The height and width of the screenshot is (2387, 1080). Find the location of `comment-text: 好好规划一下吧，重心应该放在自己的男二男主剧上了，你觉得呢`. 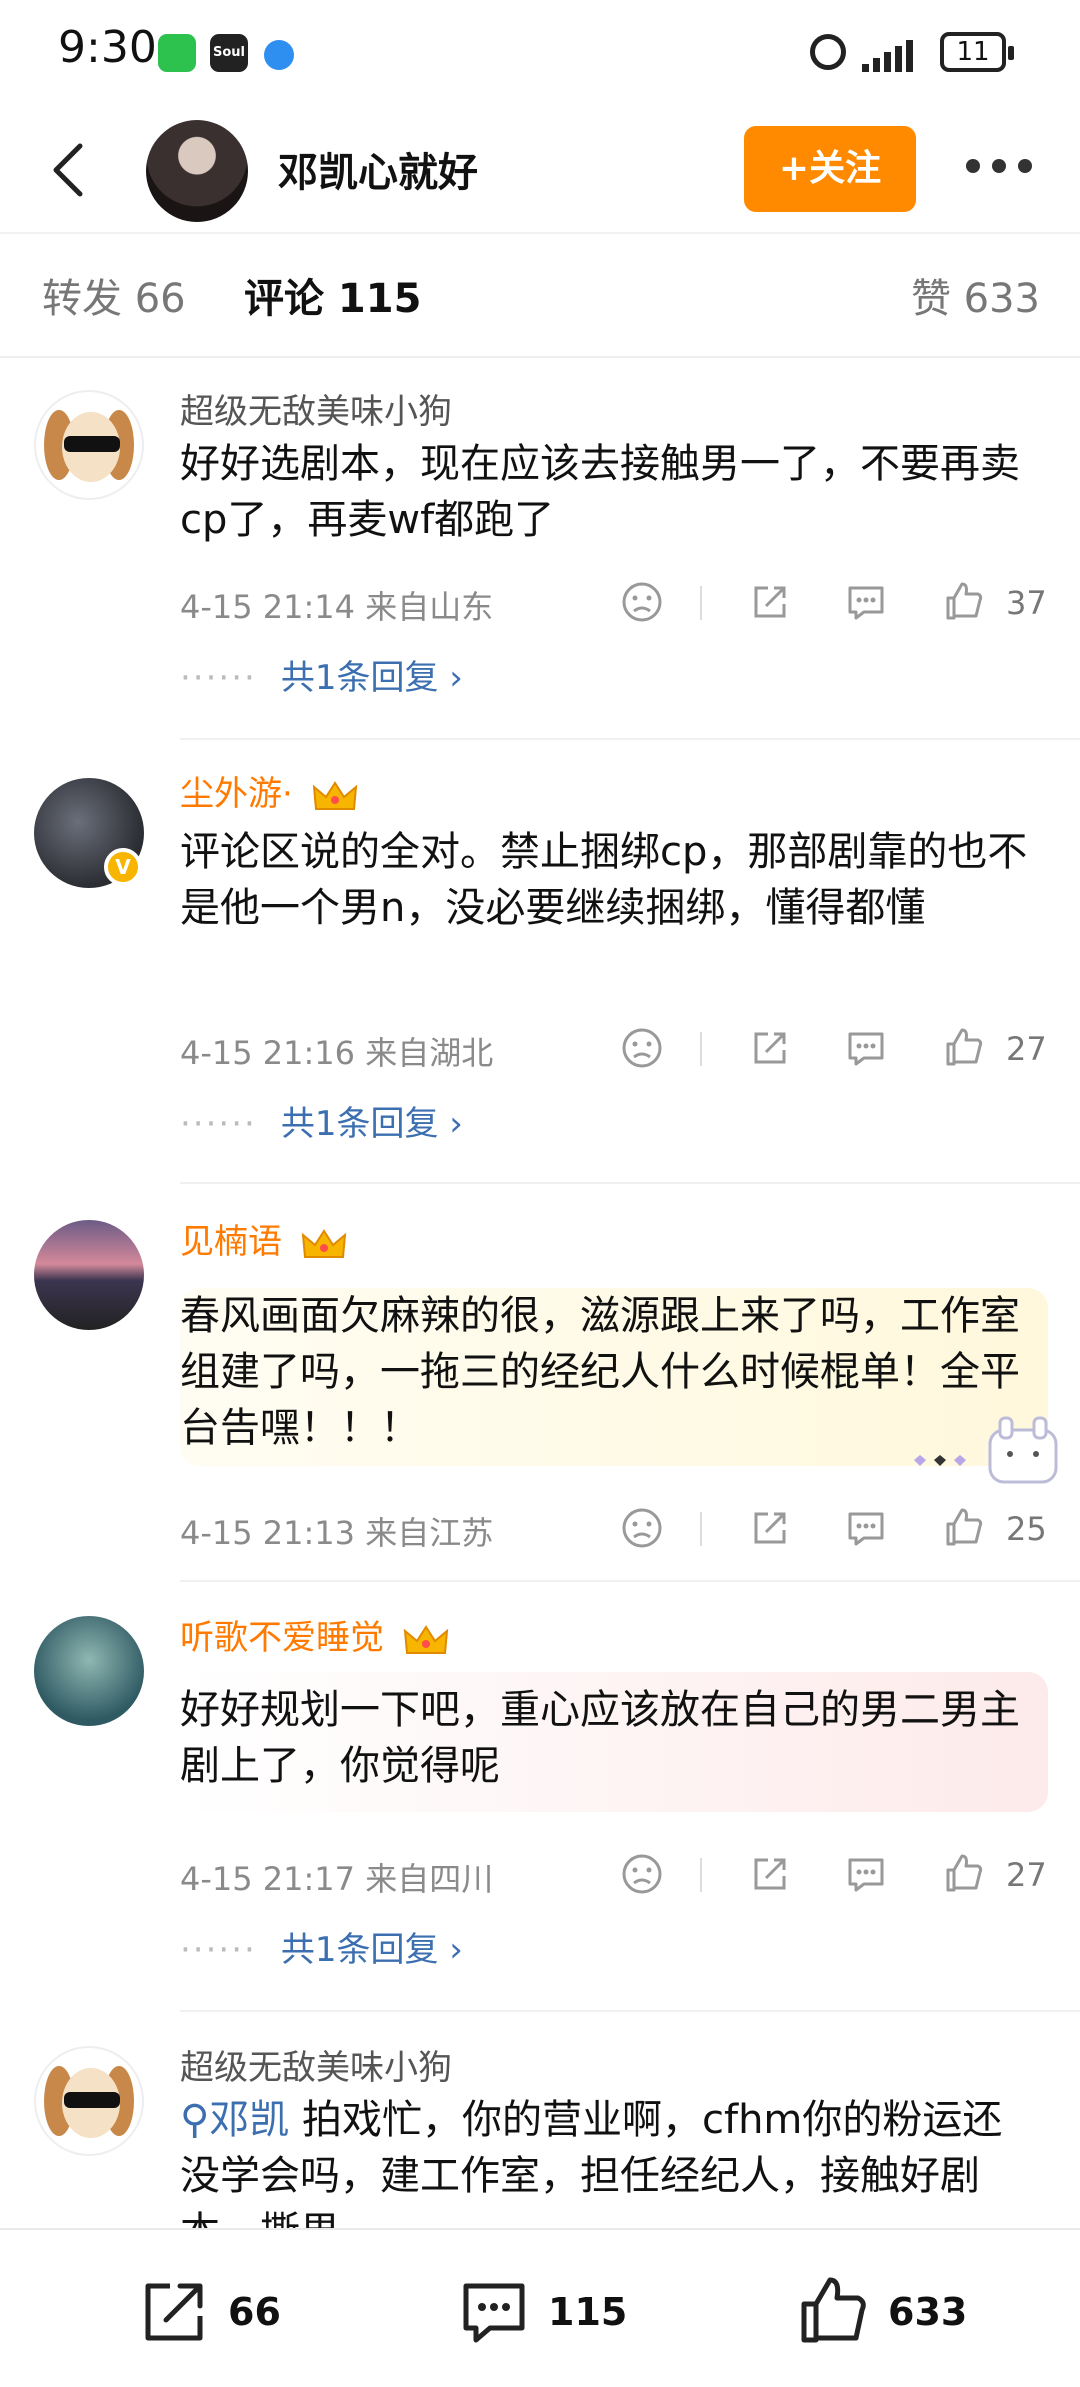

comment-text: 好好规划一下吧，重心应该放在自己的男二男主剧上了，你觉得呢 is located at coordinates (614, 1742).